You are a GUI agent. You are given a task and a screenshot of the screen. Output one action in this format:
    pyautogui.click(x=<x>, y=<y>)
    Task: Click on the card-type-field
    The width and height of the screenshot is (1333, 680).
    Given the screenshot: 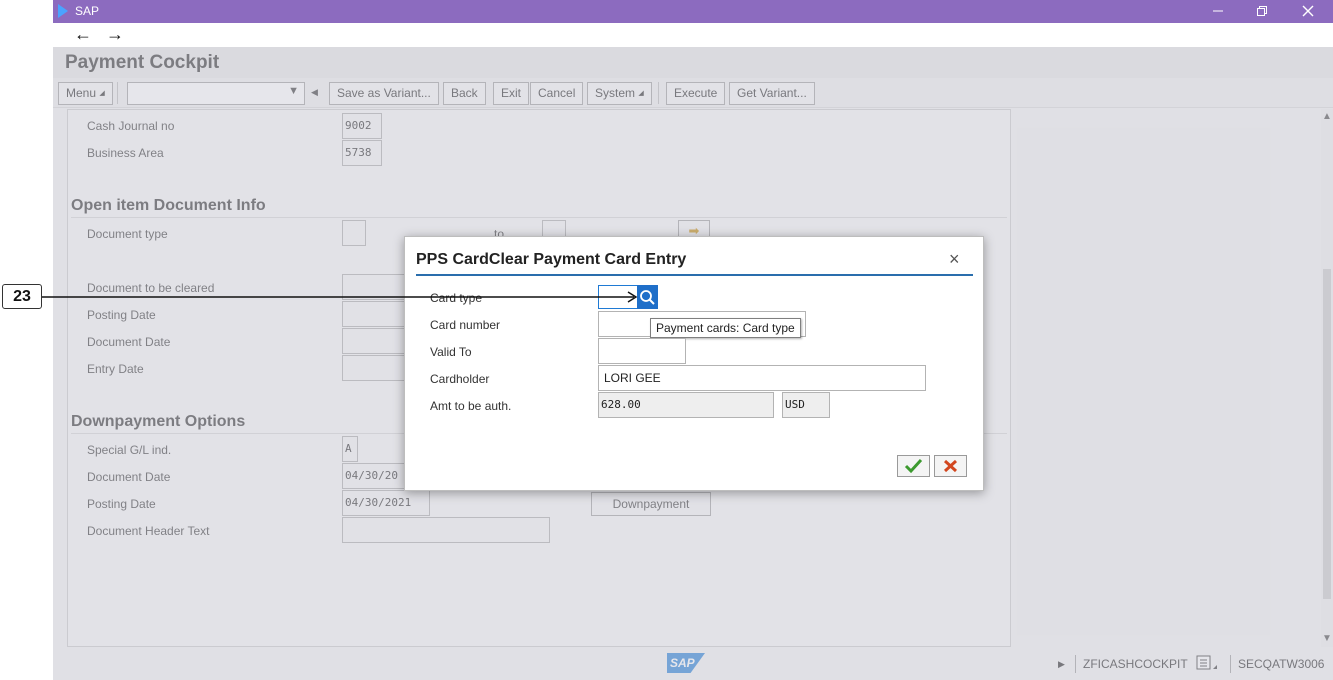 What is the action you would take?
    pyautogui.click(x=618, y=297)
    